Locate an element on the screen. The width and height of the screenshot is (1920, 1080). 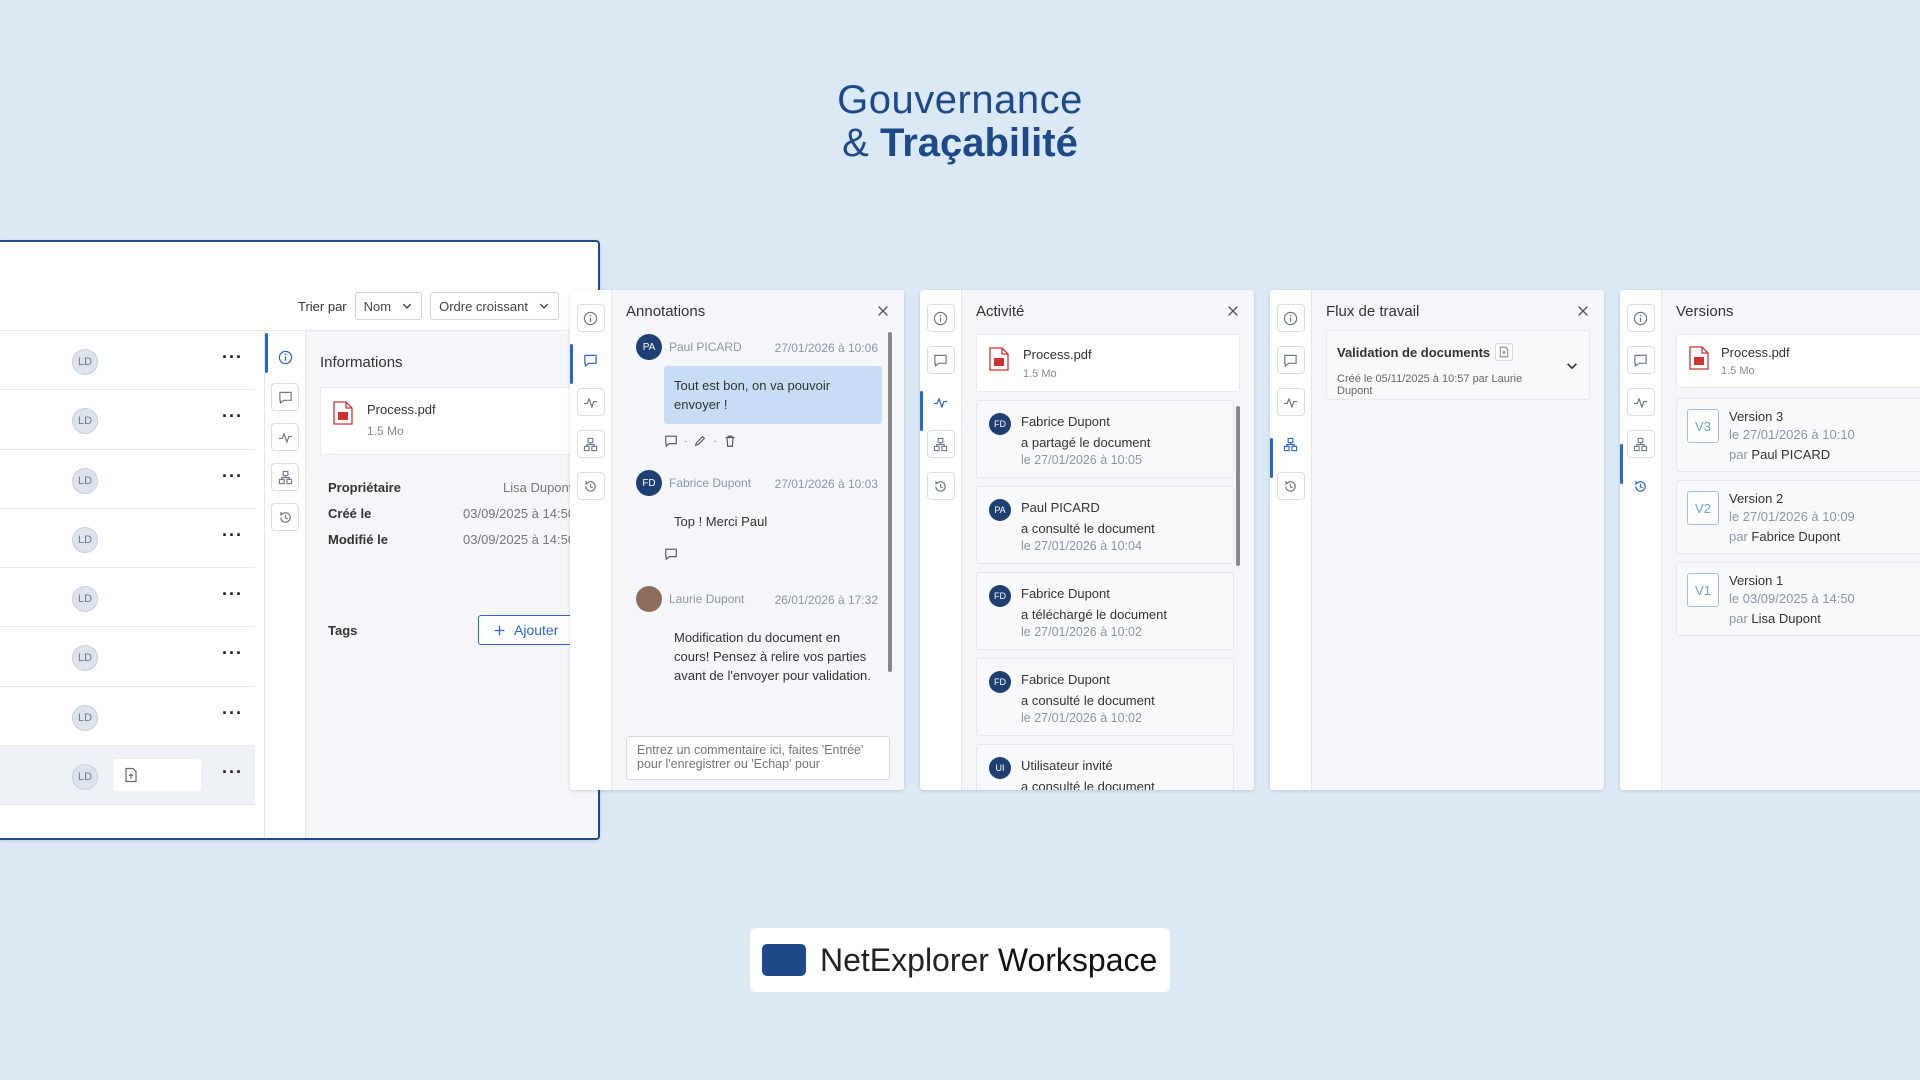
comment-date: 26/01/2026 à 17:32 is located at coordinates (826, 600).